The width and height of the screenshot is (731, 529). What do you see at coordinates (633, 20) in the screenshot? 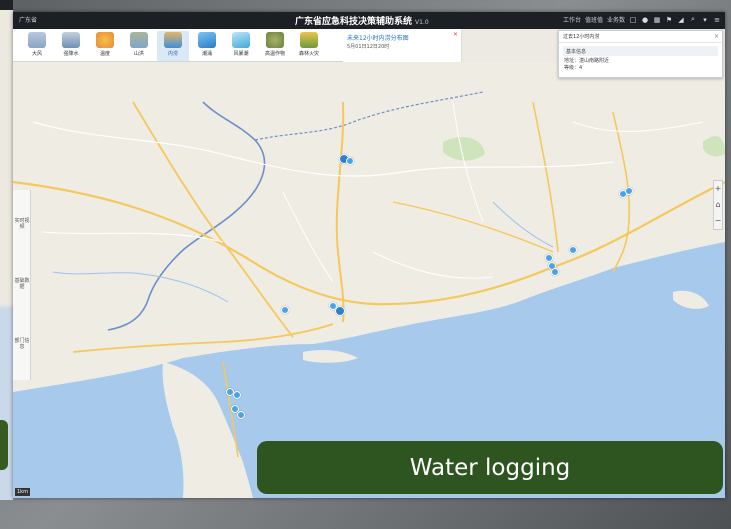
I see `square-icon: □` at bounding box center [633, 20].